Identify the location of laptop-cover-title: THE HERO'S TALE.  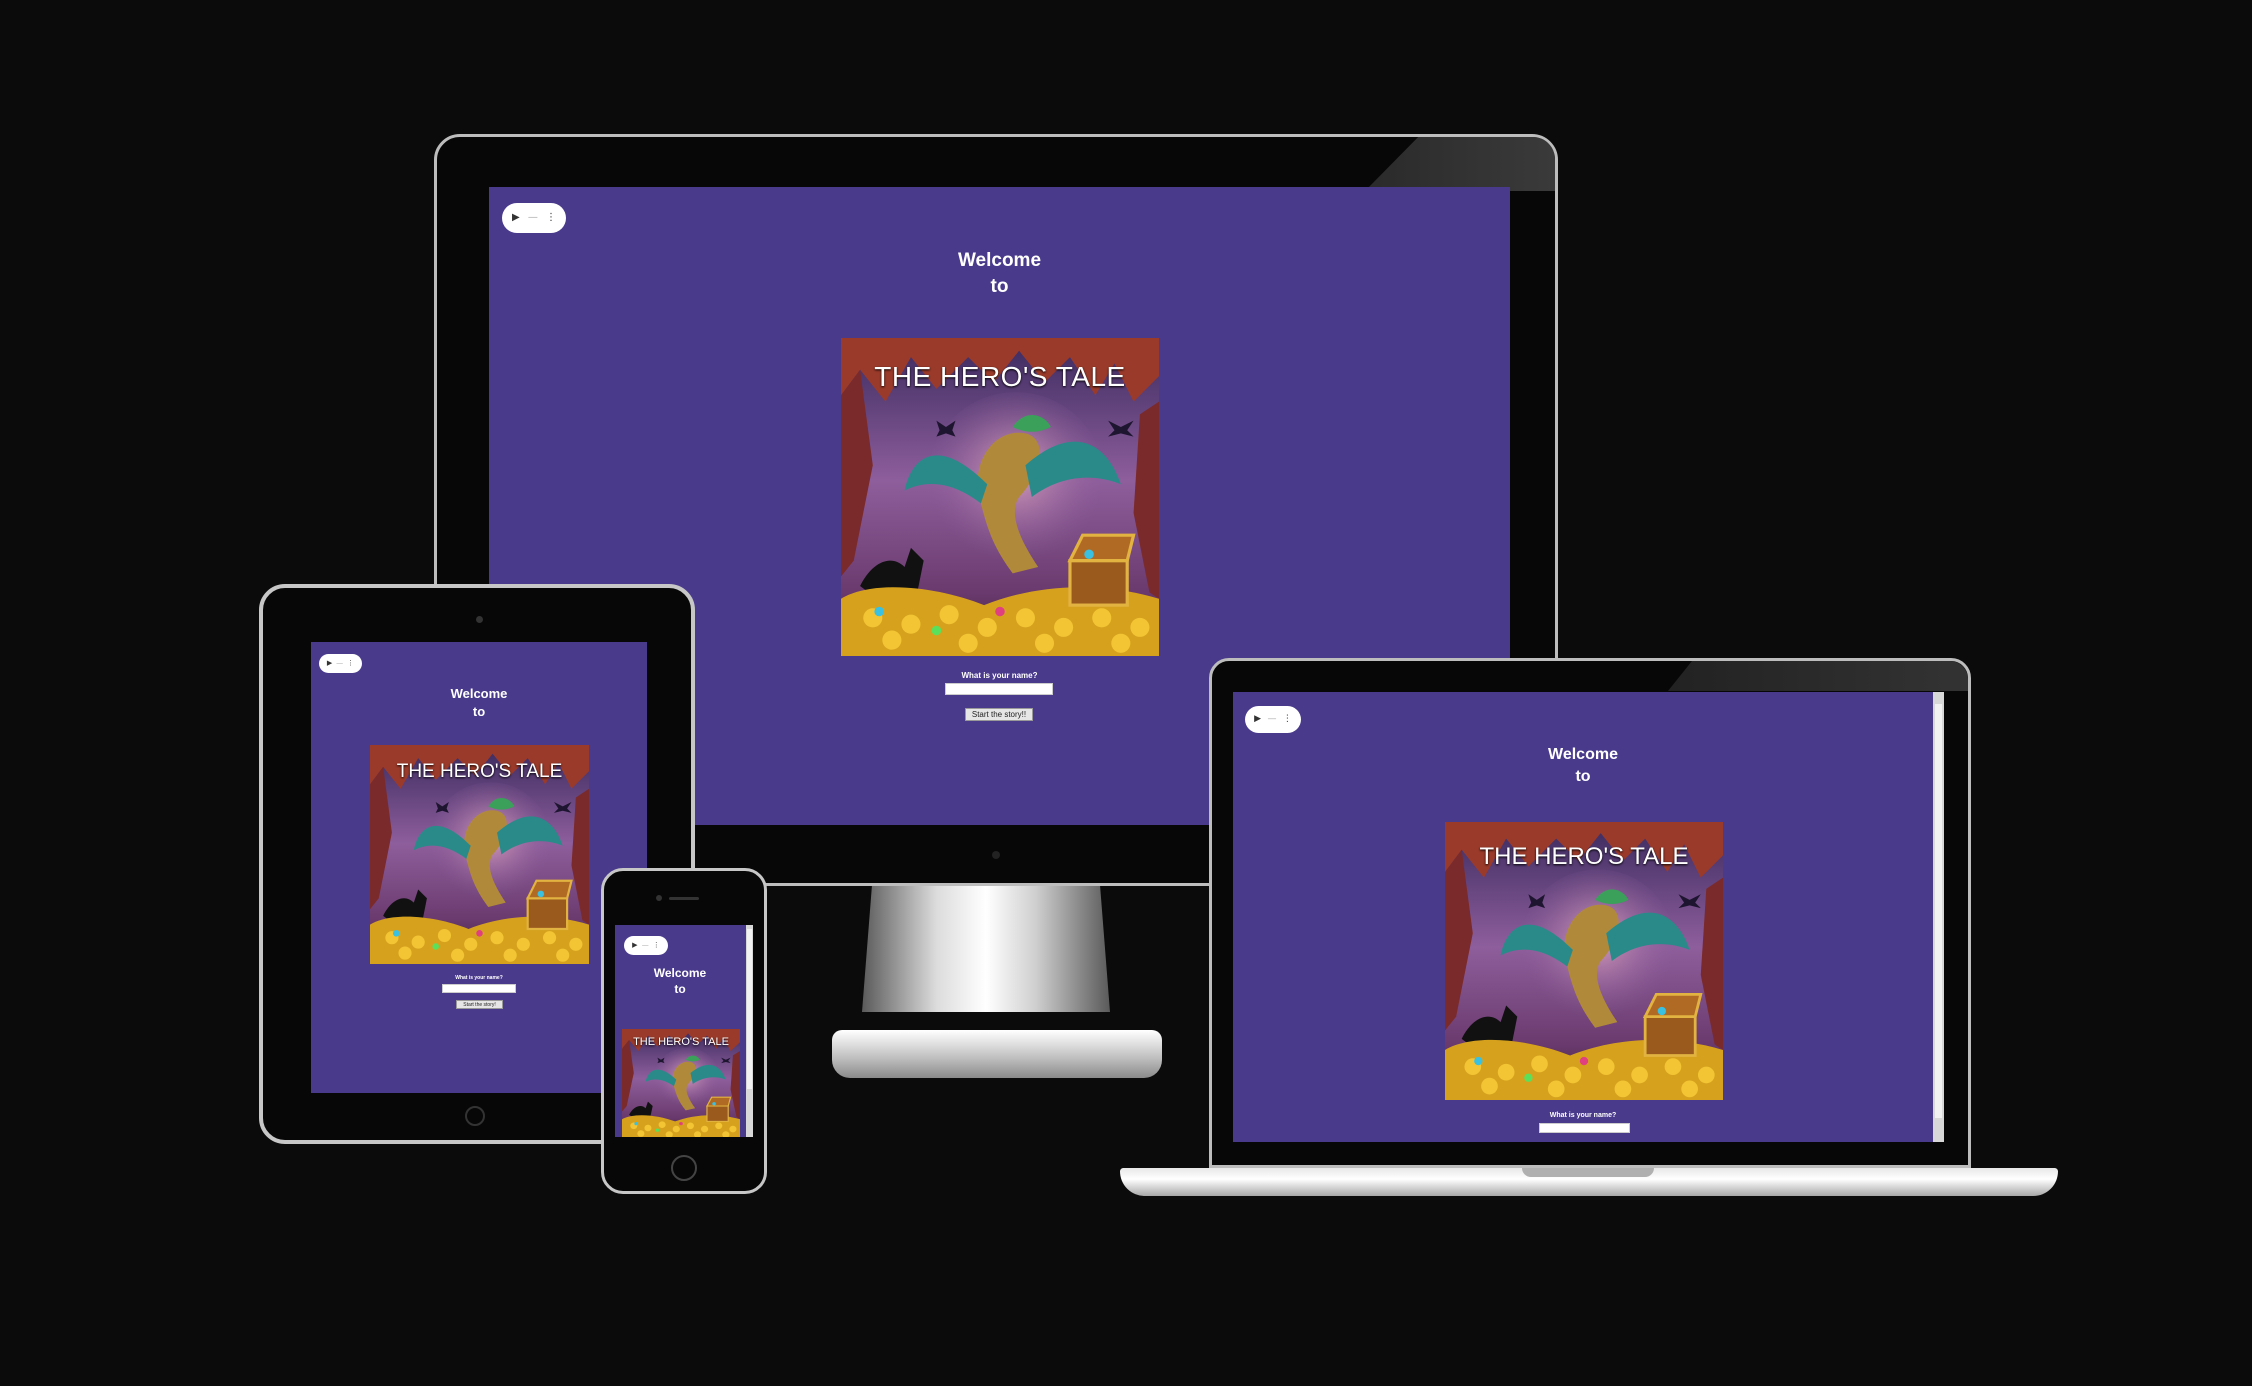
(1584, 856).